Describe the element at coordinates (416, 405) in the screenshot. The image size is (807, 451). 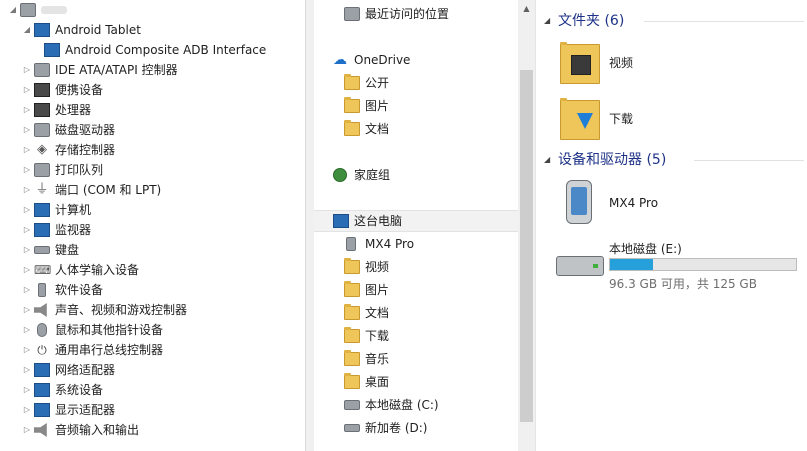
I see `nav-item-drive-c: 本地磁盘 (C:)` at that location.